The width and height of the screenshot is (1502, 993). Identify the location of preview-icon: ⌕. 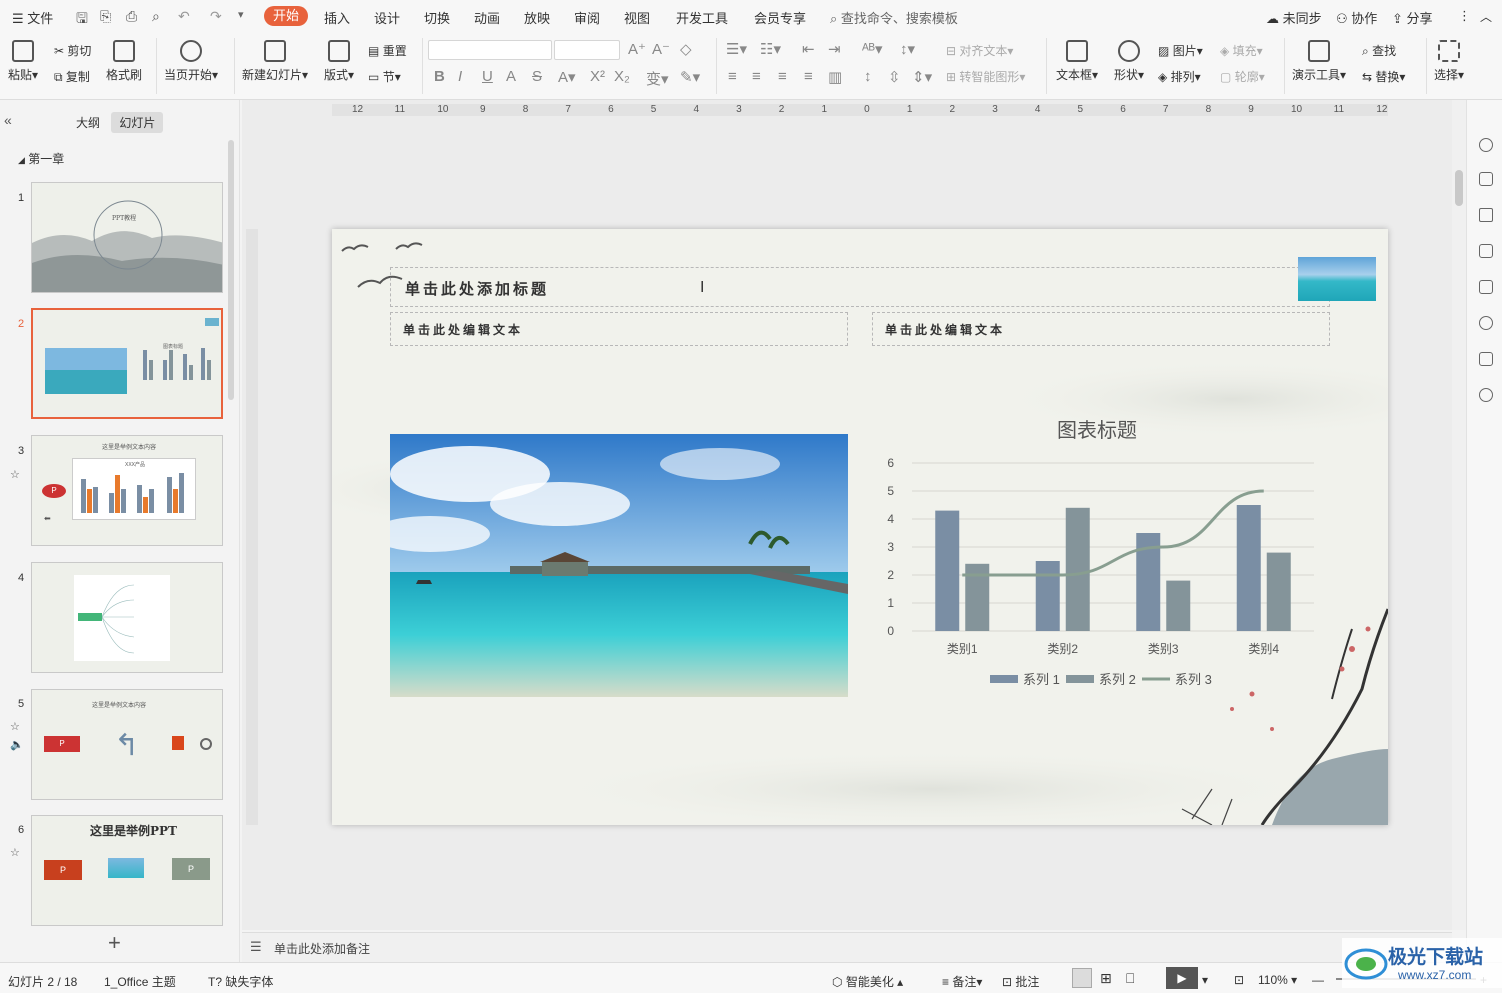
(156, 16).